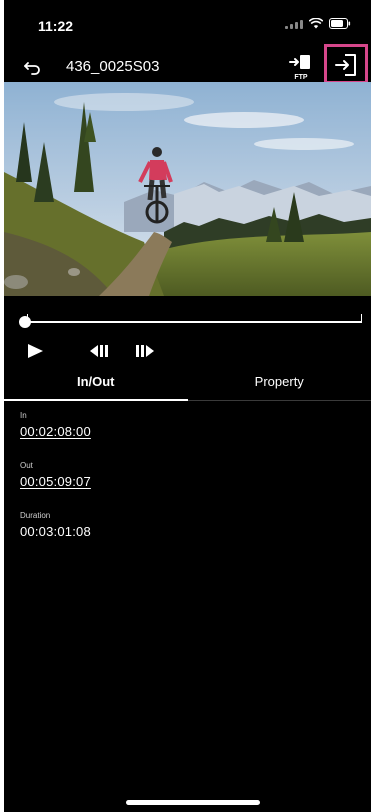 The image size is (373, 812). I want to click on exit-button, so click(346, 64).